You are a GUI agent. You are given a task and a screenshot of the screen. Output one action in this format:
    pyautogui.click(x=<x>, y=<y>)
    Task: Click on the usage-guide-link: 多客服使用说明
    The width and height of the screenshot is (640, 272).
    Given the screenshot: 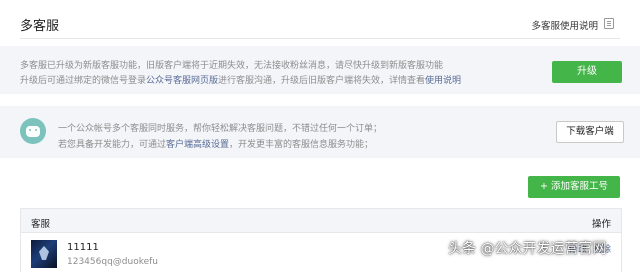 What is the action you would take?
    pyautogui.click(x=564, y=25)
    